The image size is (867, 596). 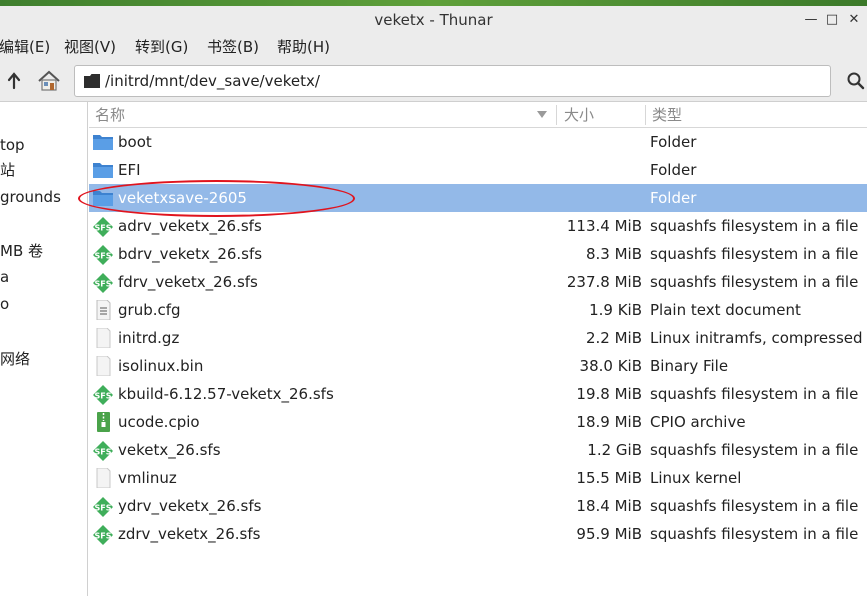 What do you see at coordinates (610, 366) in the screenshot?
I see `file-size: 38.0 KiB` at bounding box center [610, 366].